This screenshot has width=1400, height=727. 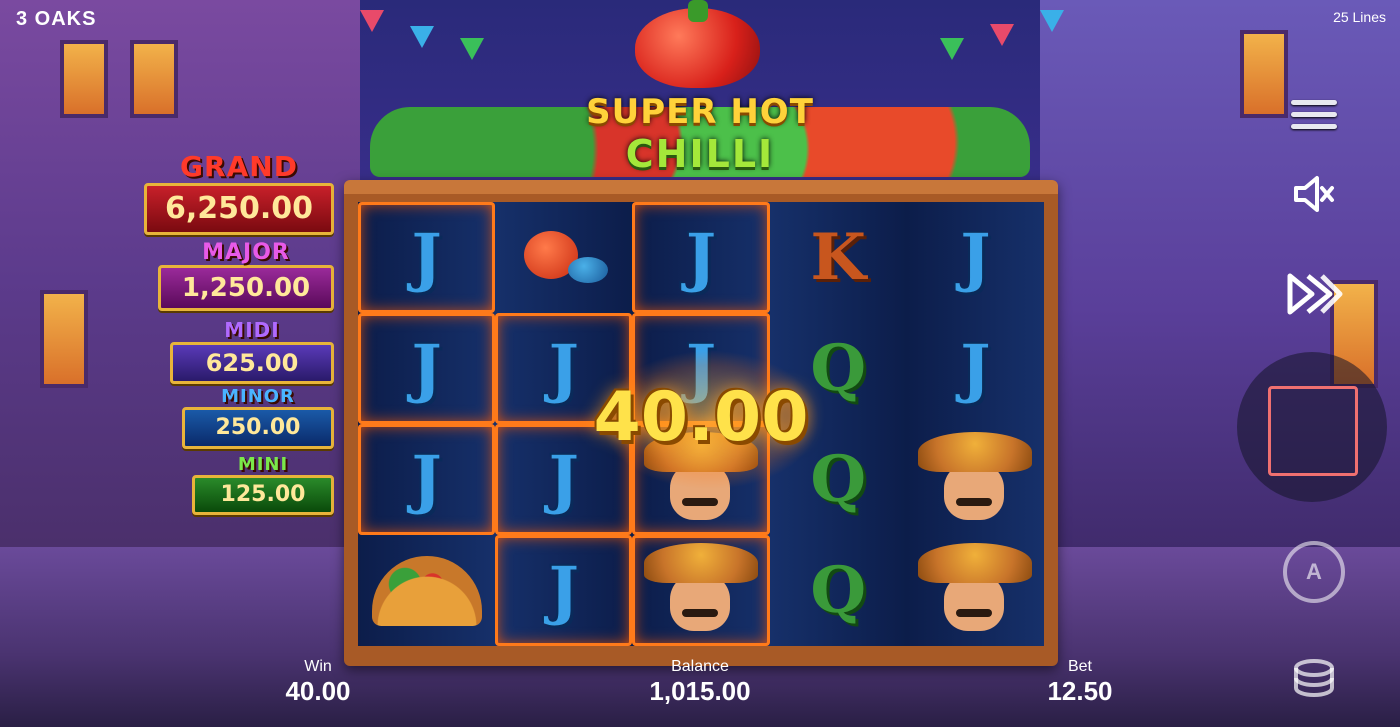 I want to click on turbo-button, so click(x=1314, y=294).